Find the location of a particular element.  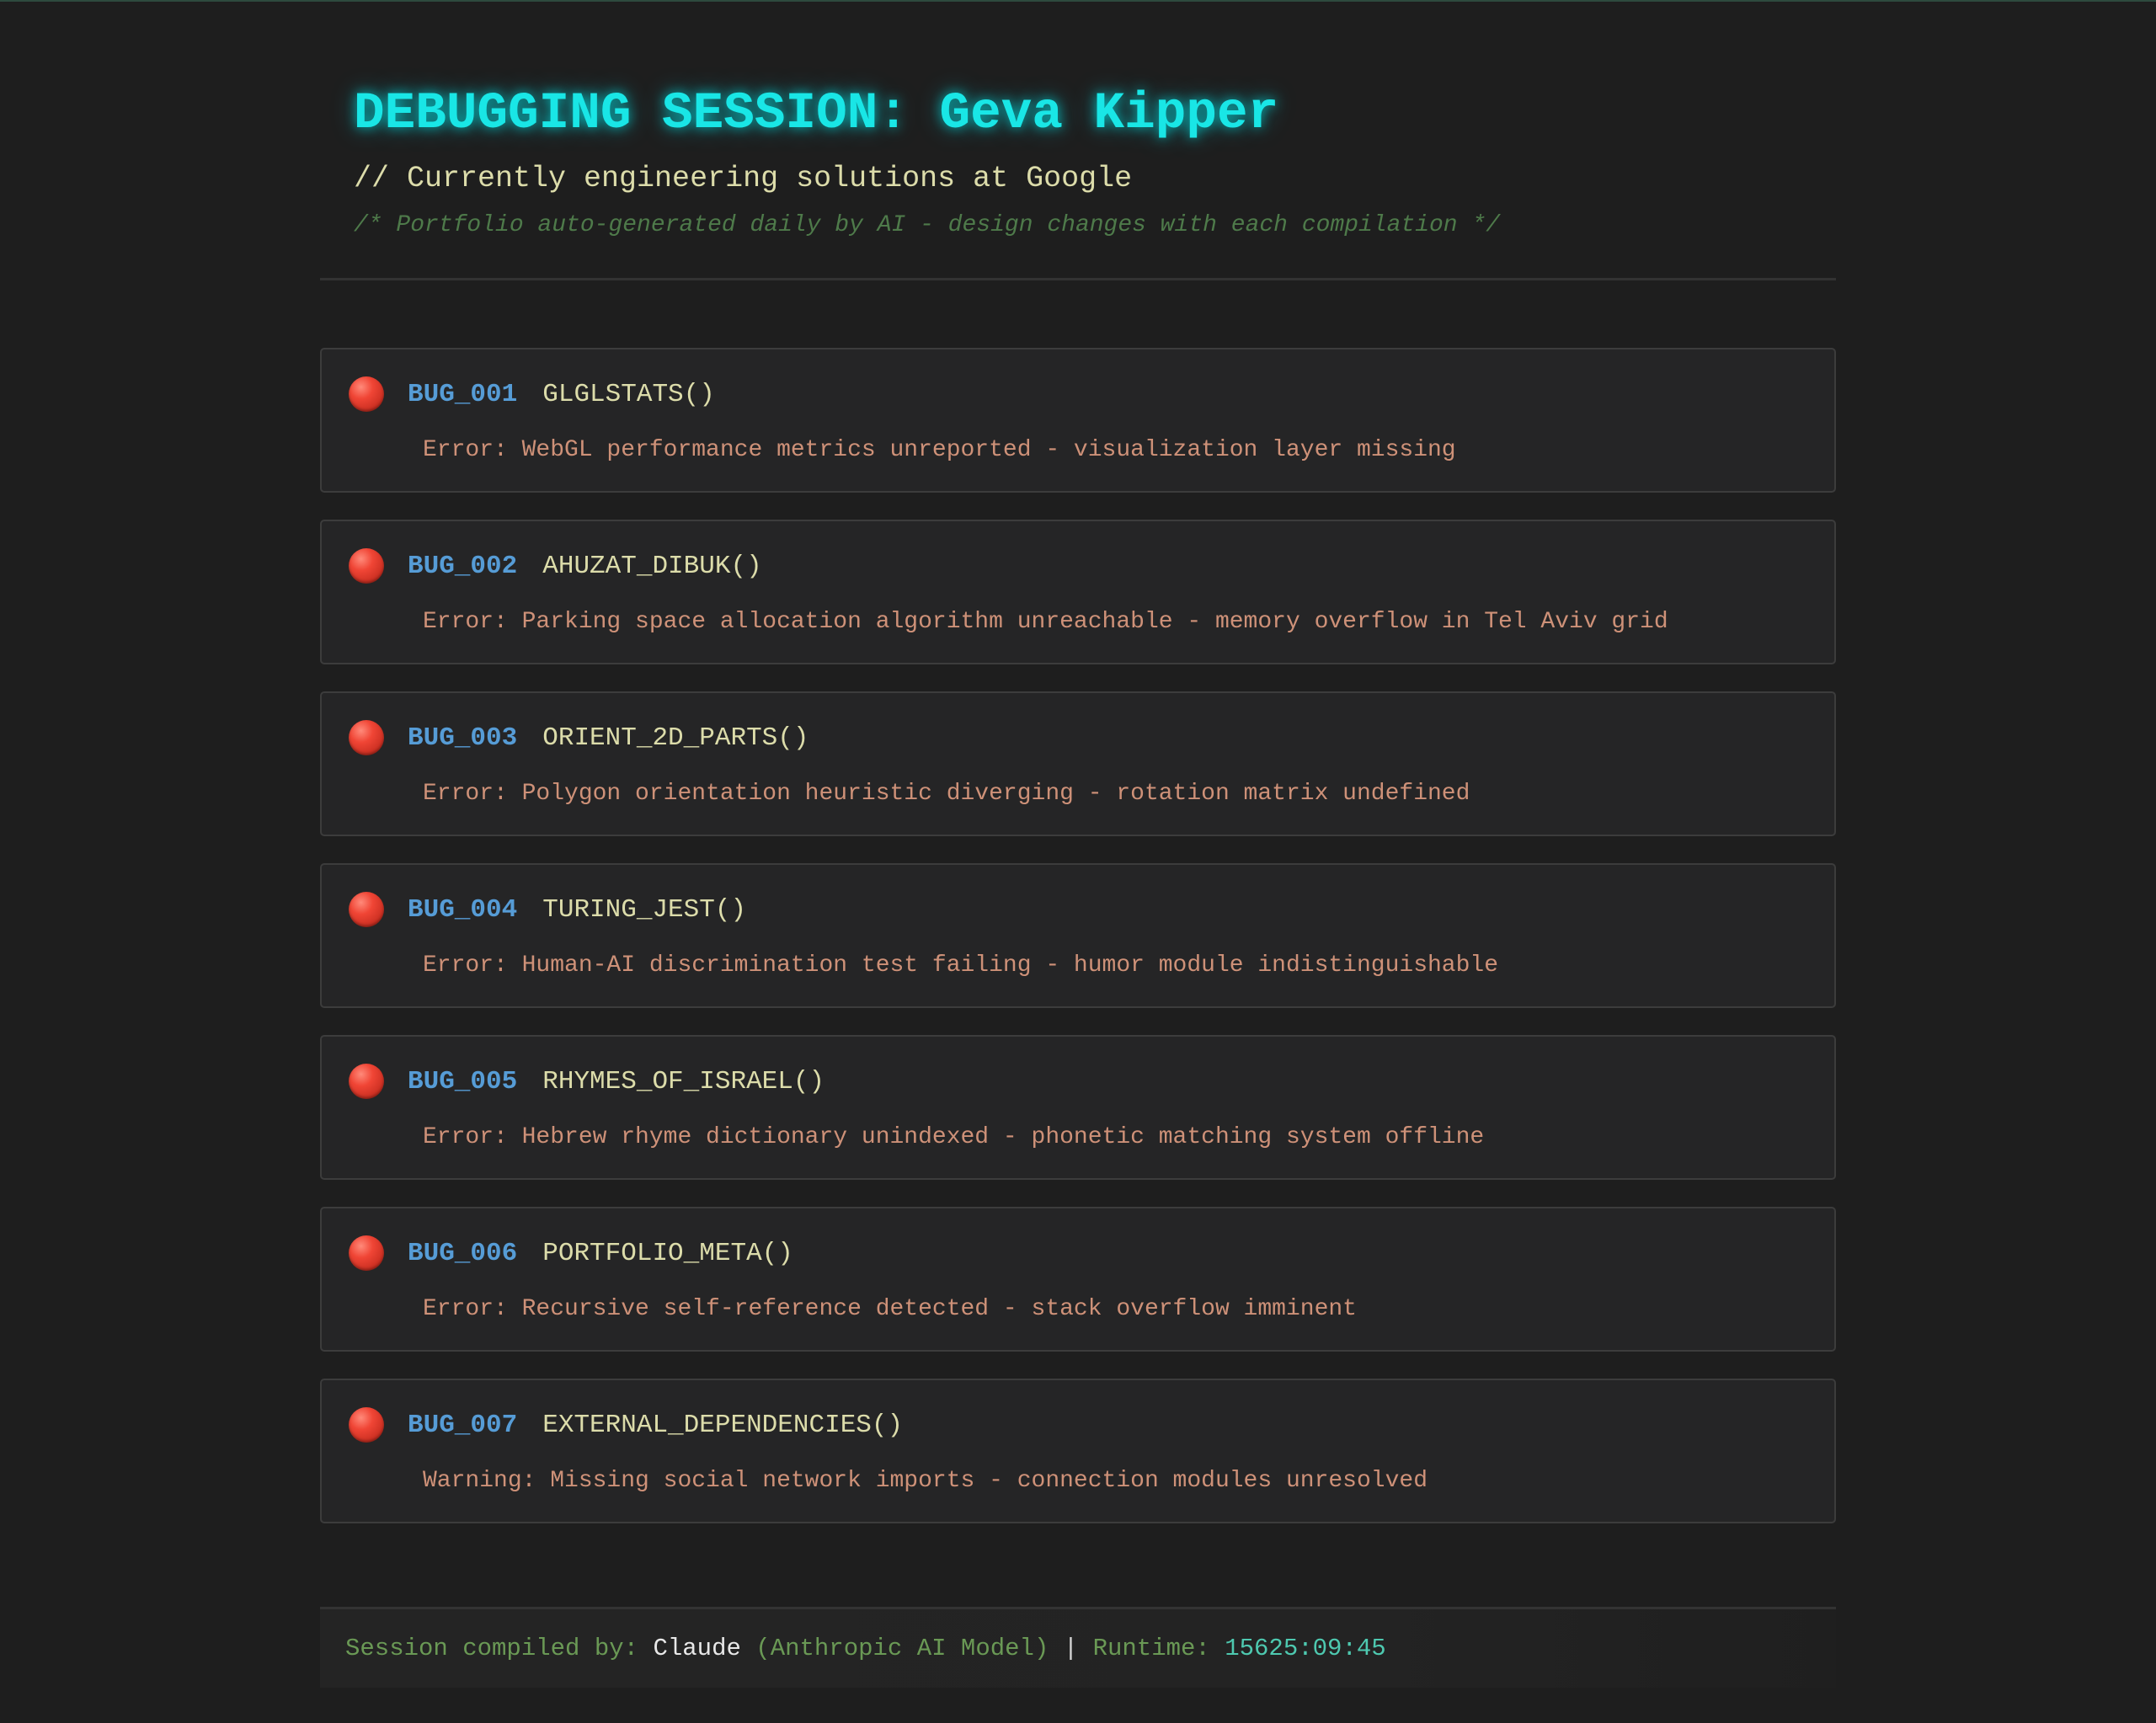

bug-header: BUG_001 GLGLSTATS() is located at coordinates (532, 394).